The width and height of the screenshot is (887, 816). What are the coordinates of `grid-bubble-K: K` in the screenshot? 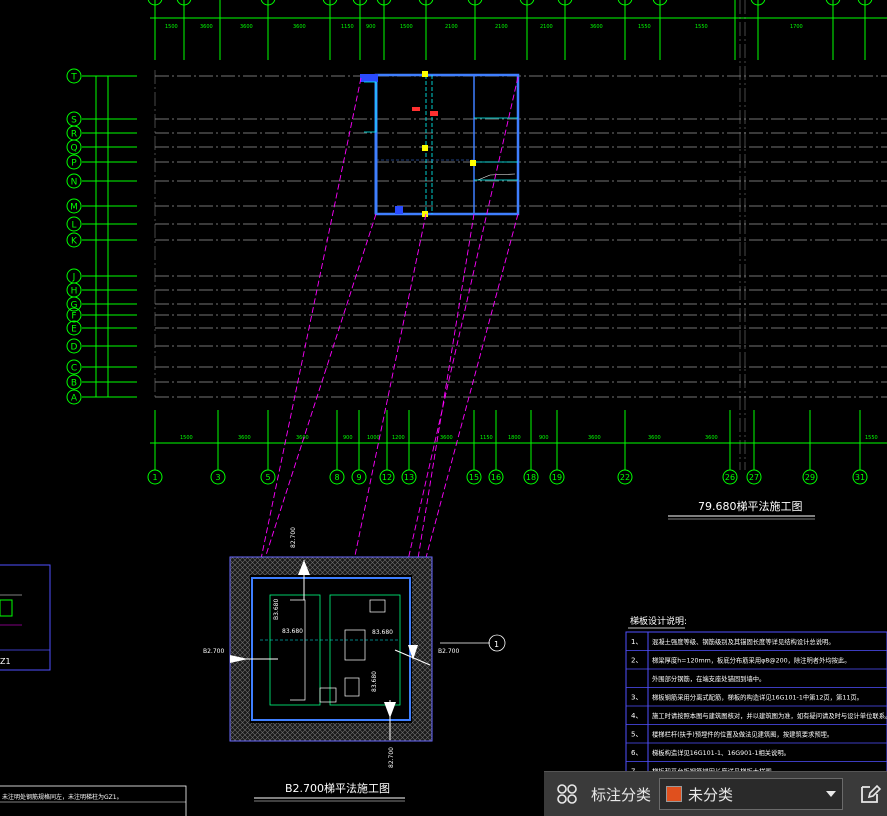 It's located at (74, 240).